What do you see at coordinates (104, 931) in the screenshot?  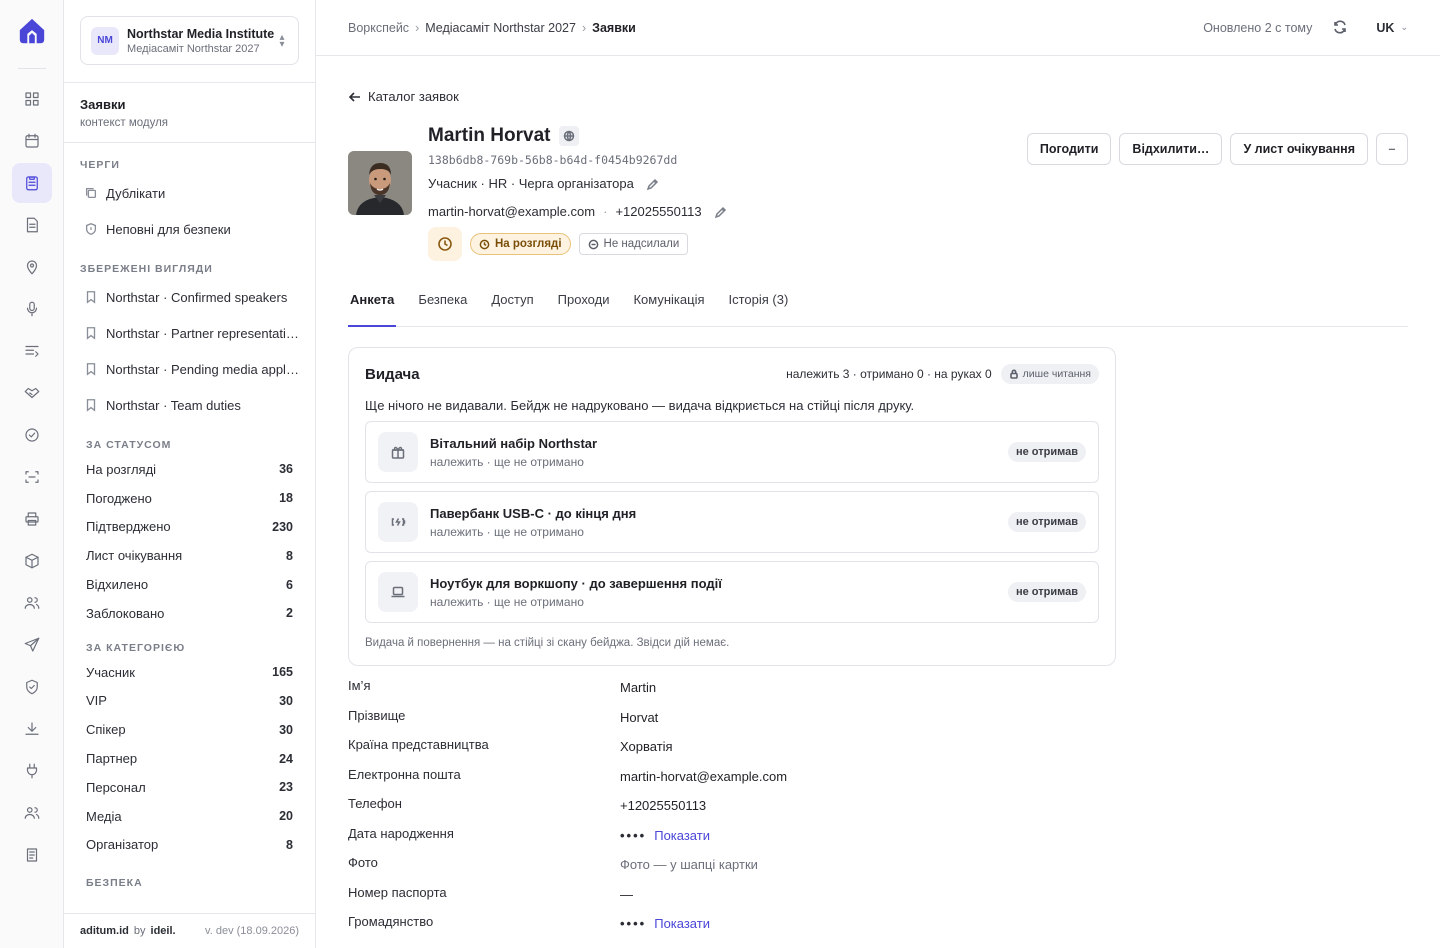 I see `brand-name: aditum.id` at bounding box center [104, 931].